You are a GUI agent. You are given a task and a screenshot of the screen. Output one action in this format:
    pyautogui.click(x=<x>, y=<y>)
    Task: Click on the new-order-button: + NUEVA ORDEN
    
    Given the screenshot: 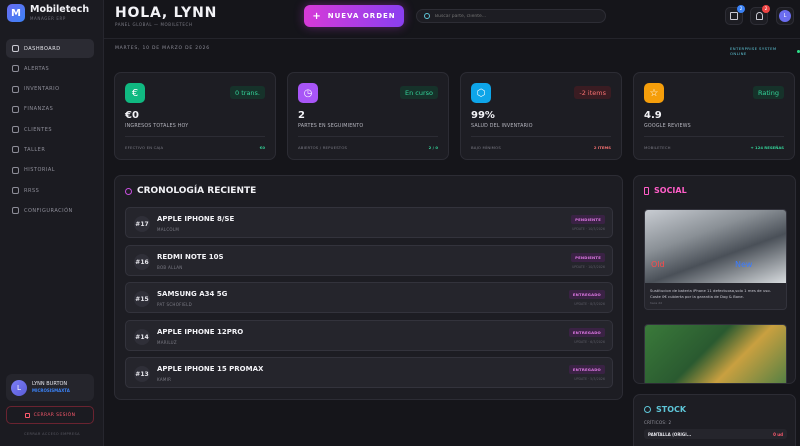 What is the action you would take?
    pyautogui.click(x=354, y=16)
    